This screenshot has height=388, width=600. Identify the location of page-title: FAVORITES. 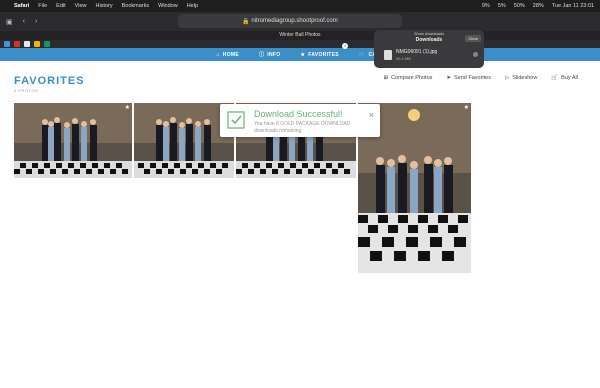
(49, 81).